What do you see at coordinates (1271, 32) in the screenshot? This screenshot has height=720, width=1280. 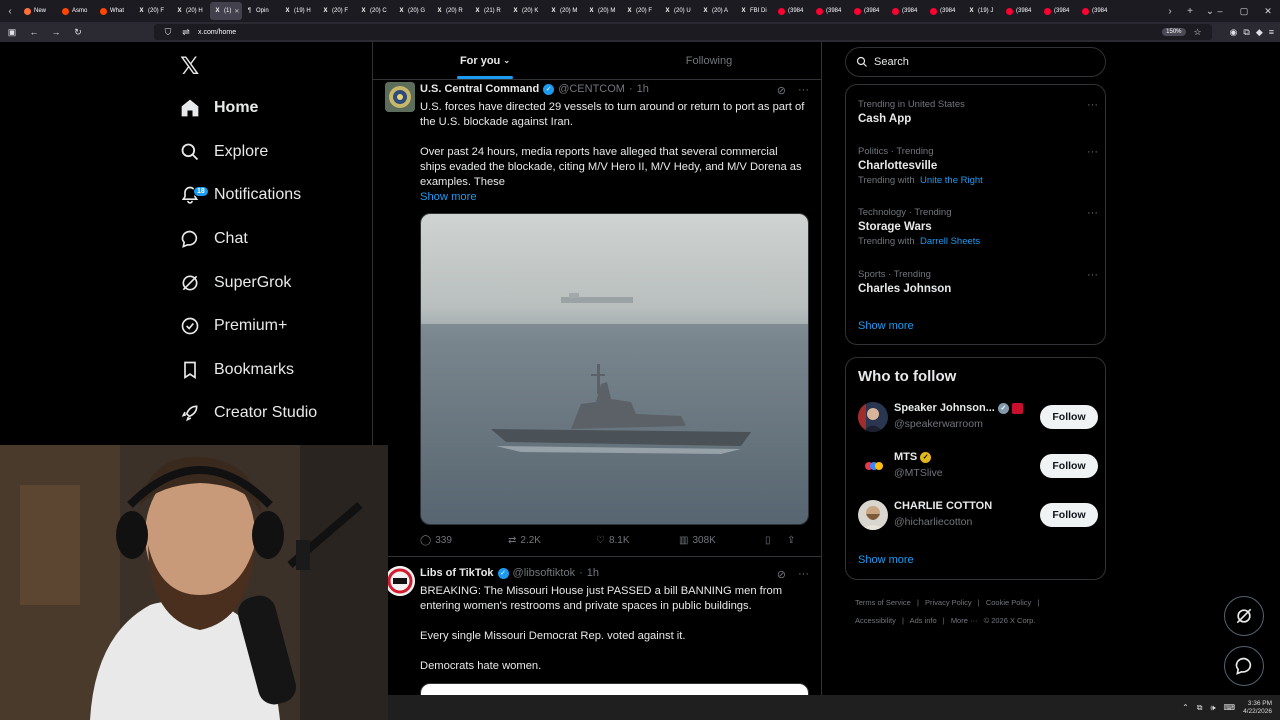 I see `menu-icon: ≡` at bounding box center [1271, 32].